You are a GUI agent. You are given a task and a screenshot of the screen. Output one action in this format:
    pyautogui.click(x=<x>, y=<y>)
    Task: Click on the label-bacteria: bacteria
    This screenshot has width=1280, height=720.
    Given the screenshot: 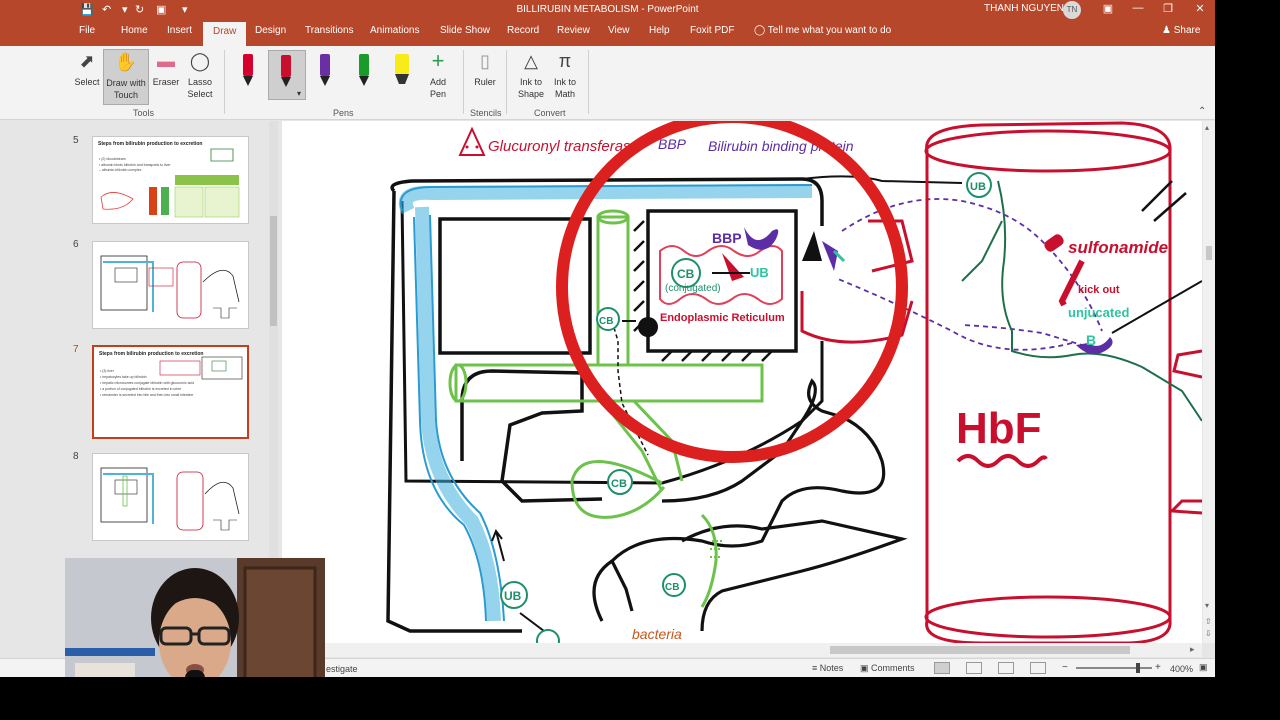 What is the action you would take?
    pyautogui.click(x=657, y=634)
    